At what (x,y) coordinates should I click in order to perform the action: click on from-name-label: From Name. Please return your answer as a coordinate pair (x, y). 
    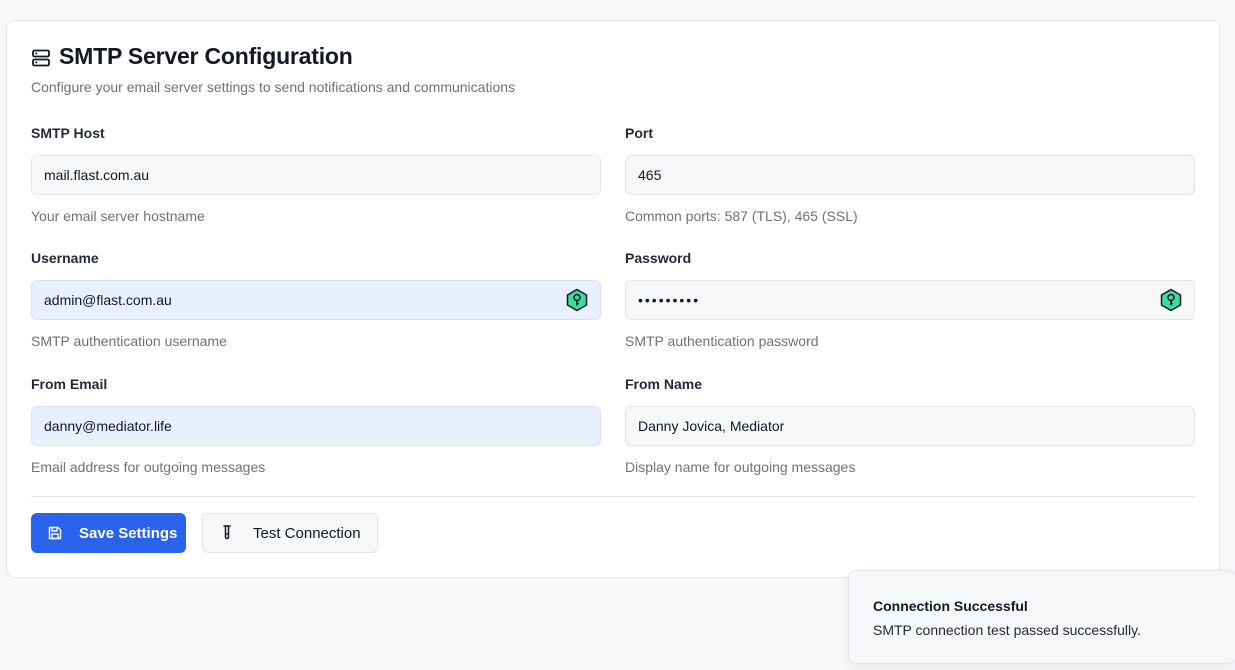
    Looking at the image, I should click on (664, 384).